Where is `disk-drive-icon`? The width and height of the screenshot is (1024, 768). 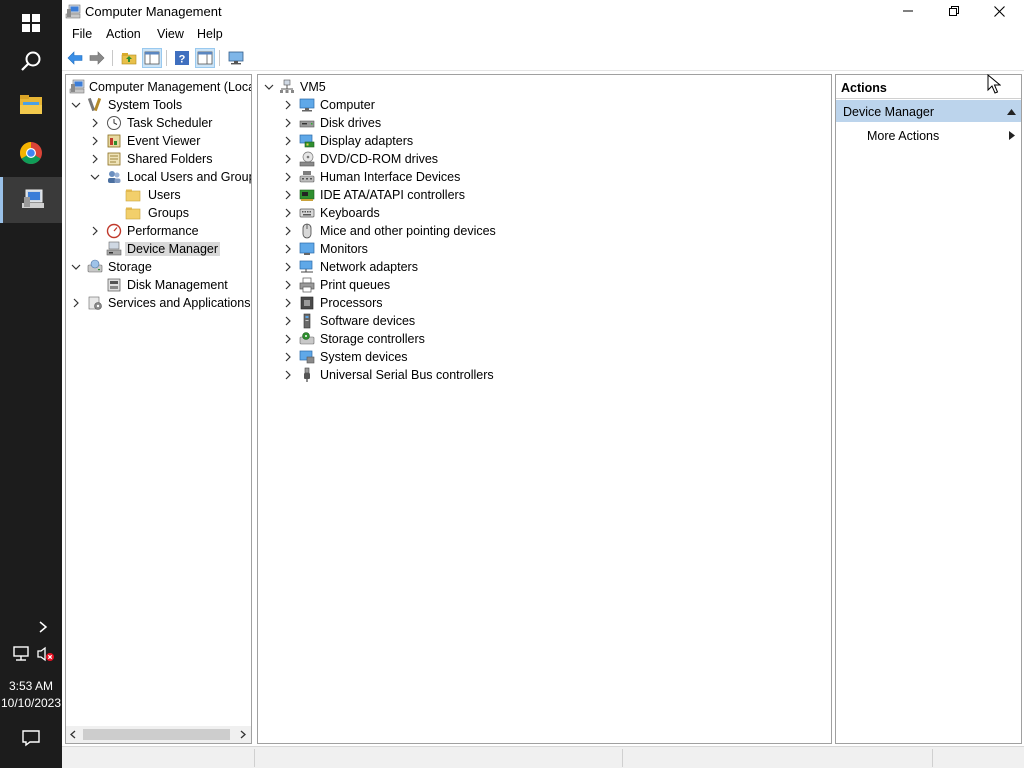 disk-drive-icon is located at coordinates (307, 124).